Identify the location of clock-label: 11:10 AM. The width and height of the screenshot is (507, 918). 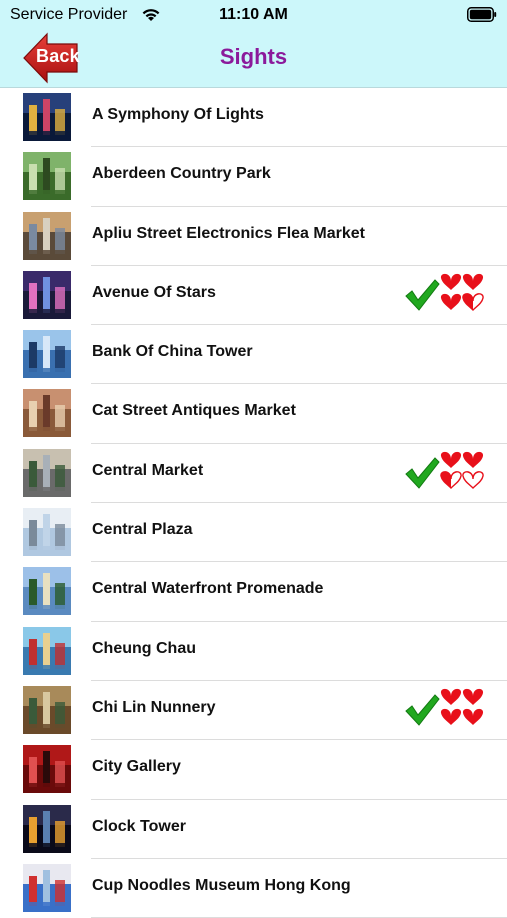
(253, 14).